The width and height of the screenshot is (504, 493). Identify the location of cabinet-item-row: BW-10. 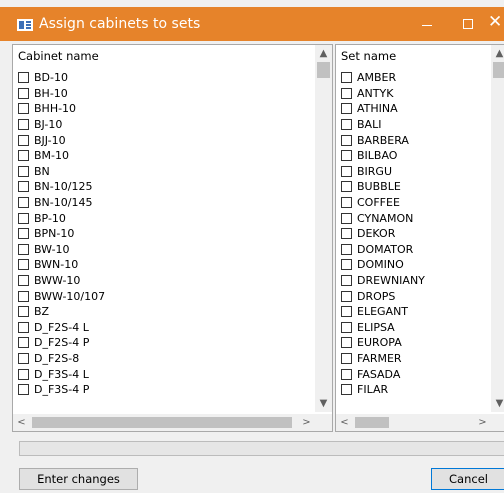
(61, 250).